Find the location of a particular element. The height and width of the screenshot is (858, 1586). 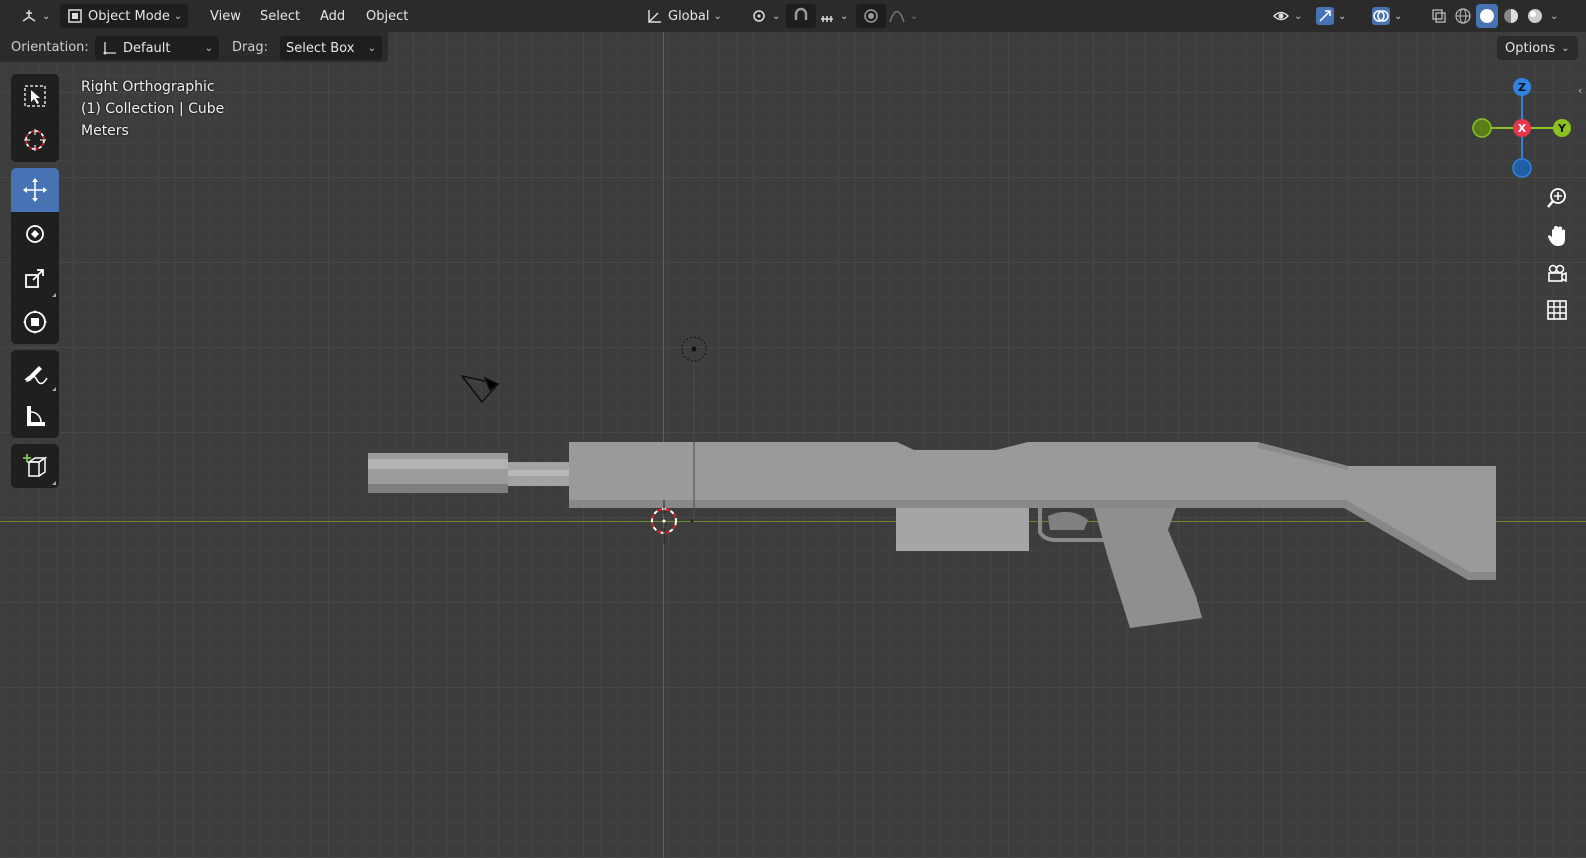

toggle-projection-button is located at coordinates (1557, 310).